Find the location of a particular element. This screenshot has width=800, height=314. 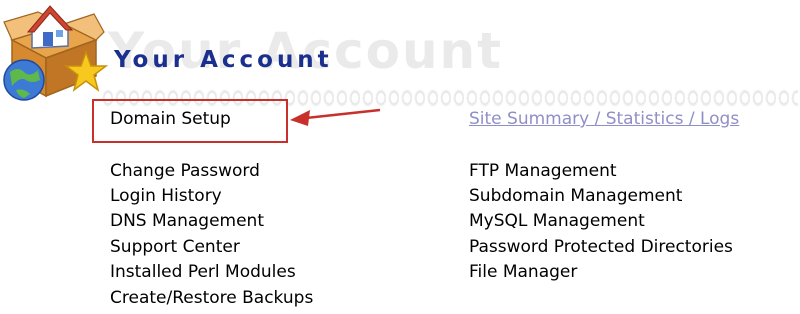

support-center-link: Support Center is located at coordinates (175, 247).